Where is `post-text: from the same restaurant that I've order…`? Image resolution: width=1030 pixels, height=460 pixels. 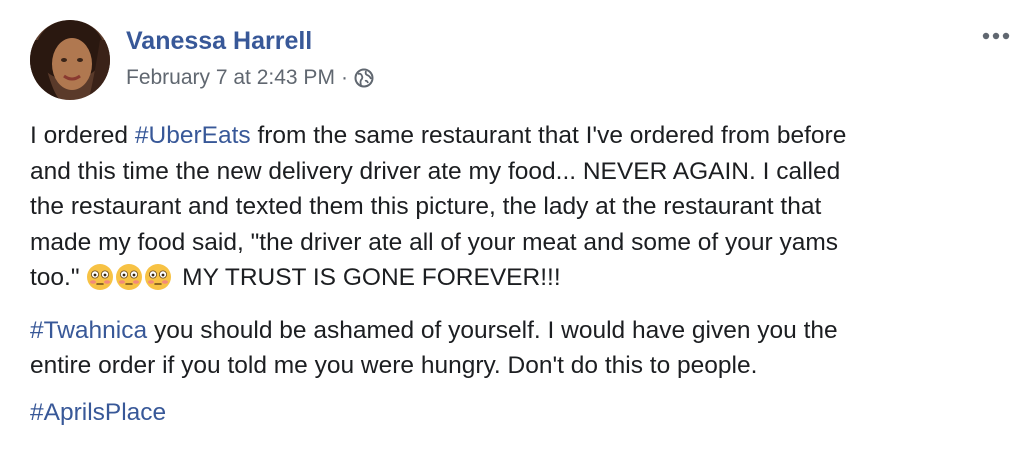
post-text: from the same restaurant that I've order… is located at coordinates (548, 135).